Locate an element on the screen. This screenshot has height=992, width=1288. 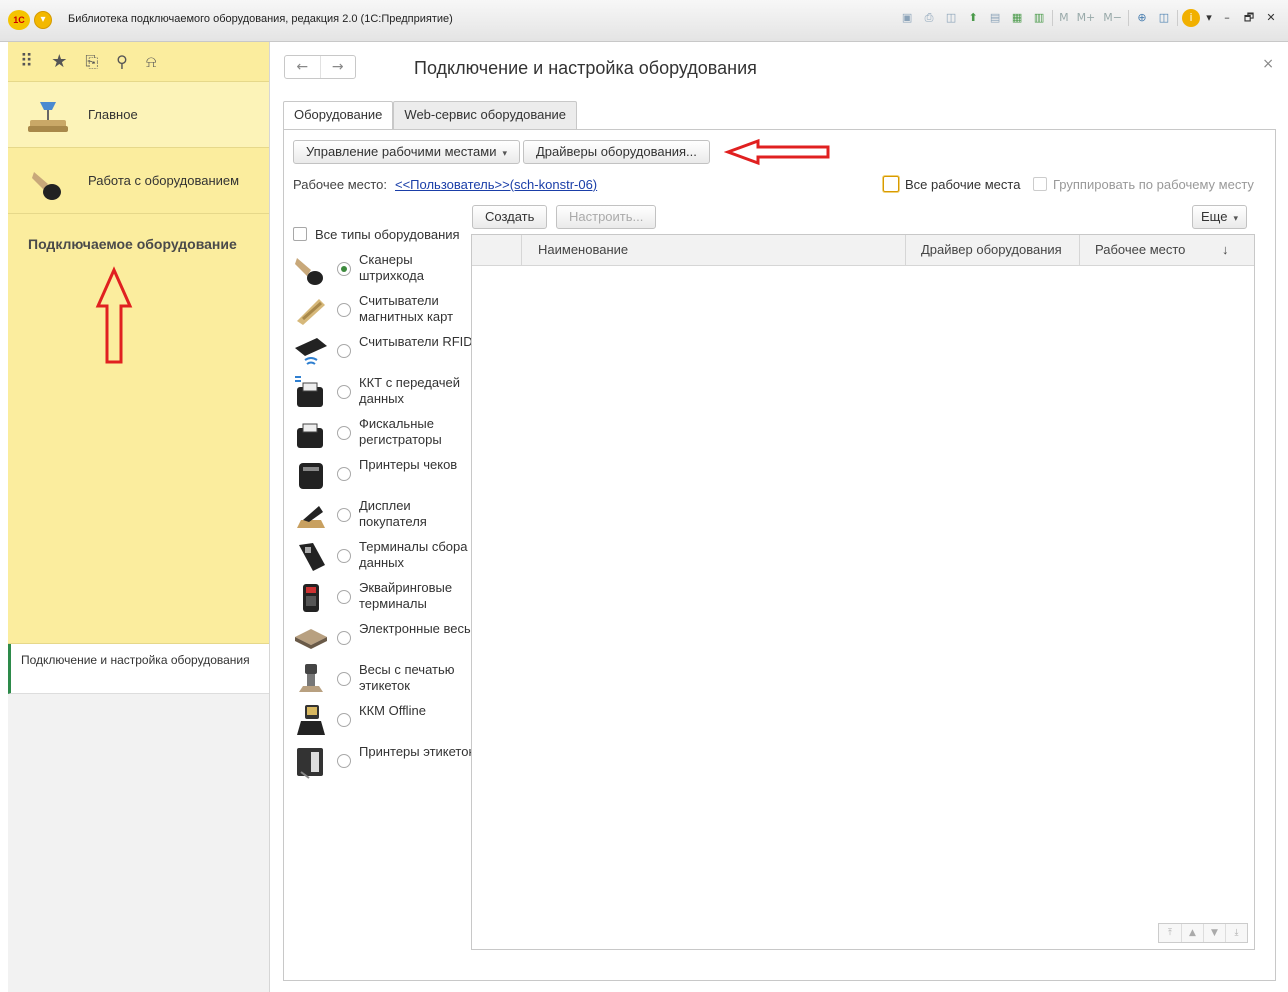
history-icon: ⎘ is located at coordinates (91, 61).